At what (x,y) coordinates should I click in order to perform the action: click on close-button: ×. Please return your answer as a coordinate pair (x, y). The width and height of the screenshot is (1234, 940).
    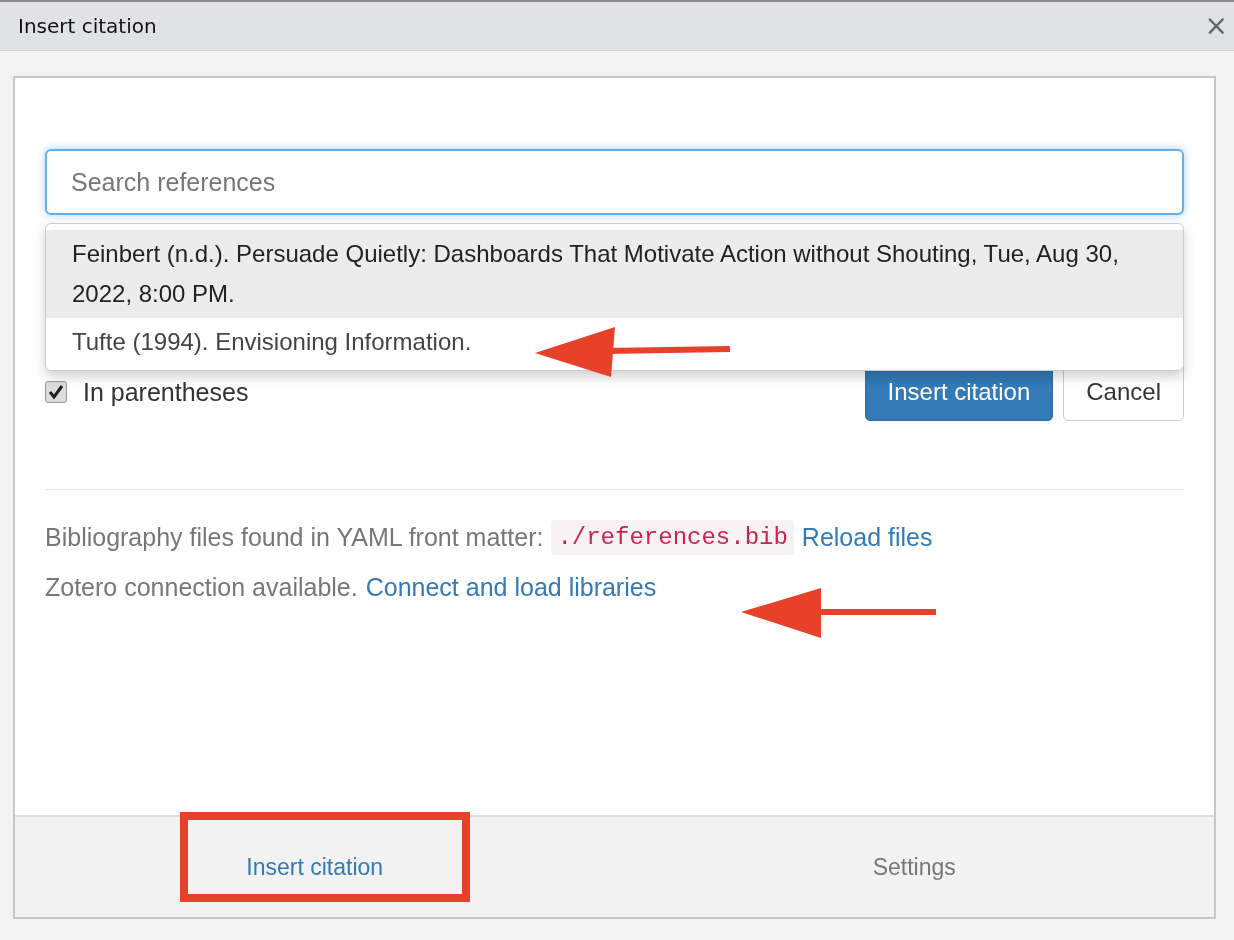
    Looking at the image, I should click on (1216, 26).